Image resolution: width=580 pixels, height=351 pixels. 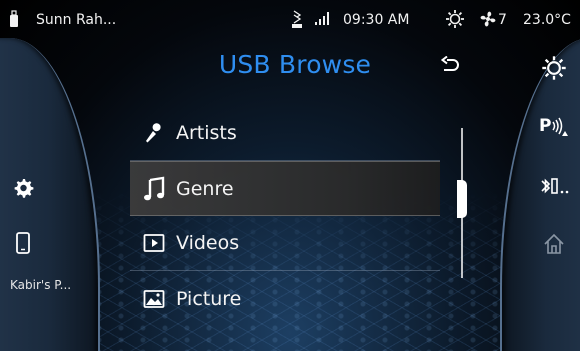 I want to click on parking-sensor-icon: P, so click(x=554, y=128).